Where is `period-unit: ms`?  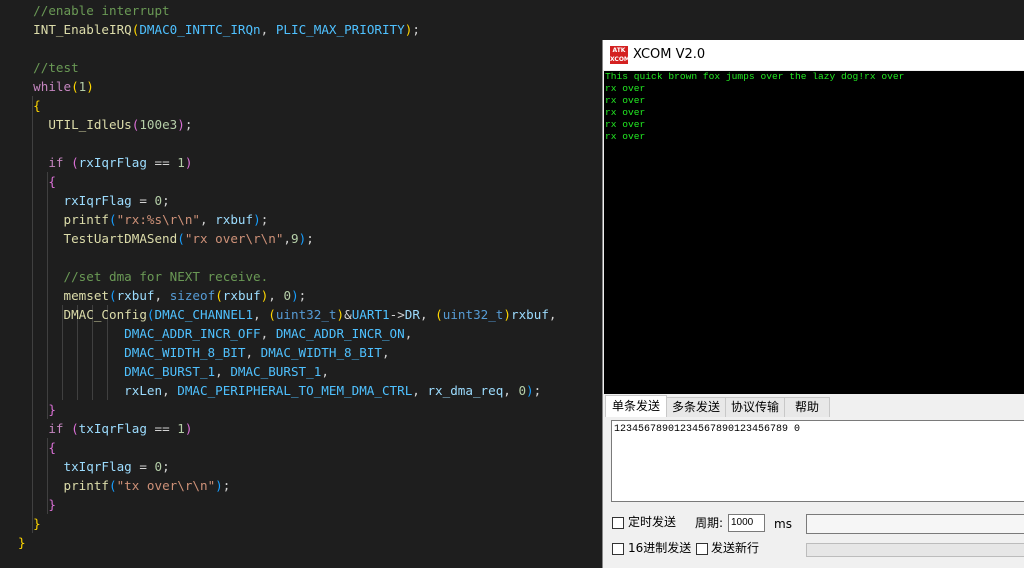 period-unit: ms is located at coordinates (783, 524).